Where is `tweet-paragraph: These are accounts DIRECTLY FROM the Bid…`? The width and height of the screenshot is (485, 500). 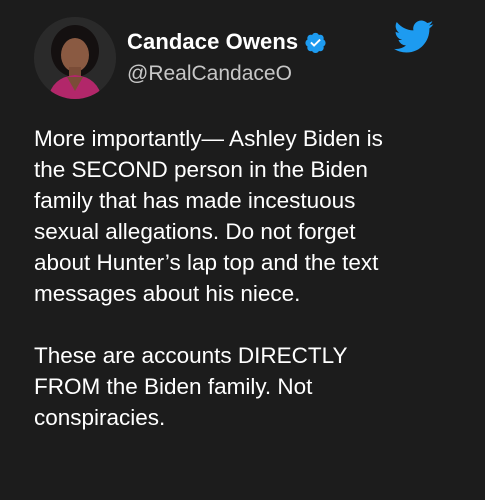
tweet-paragraph: These are accounts DIRECTLY FROM the Bid… is located at coordinates (191, 386).